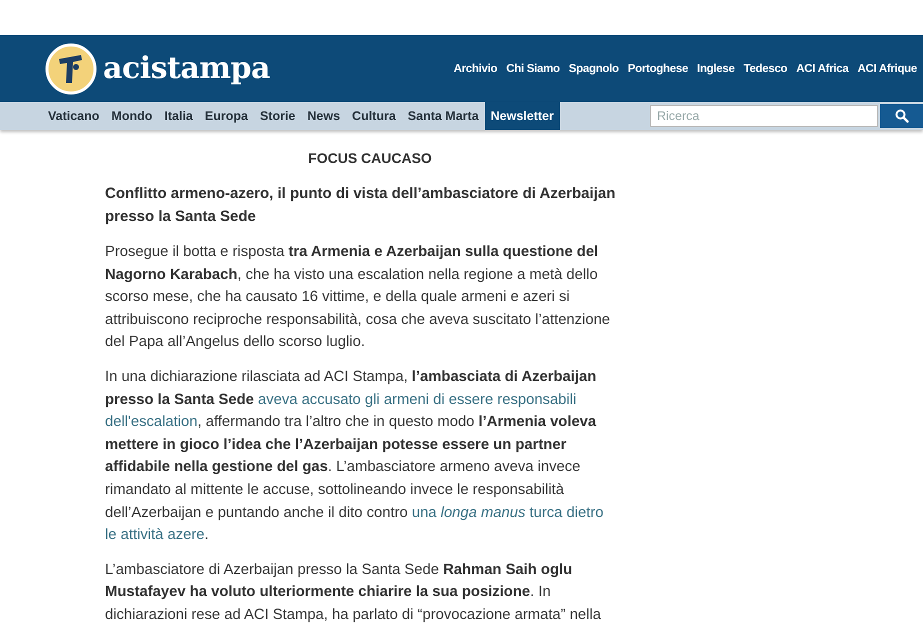  Describe the element at coordinates (370, 158) in the screenshot. I see `section-heading: FOCUS CAUCASO` at that location.